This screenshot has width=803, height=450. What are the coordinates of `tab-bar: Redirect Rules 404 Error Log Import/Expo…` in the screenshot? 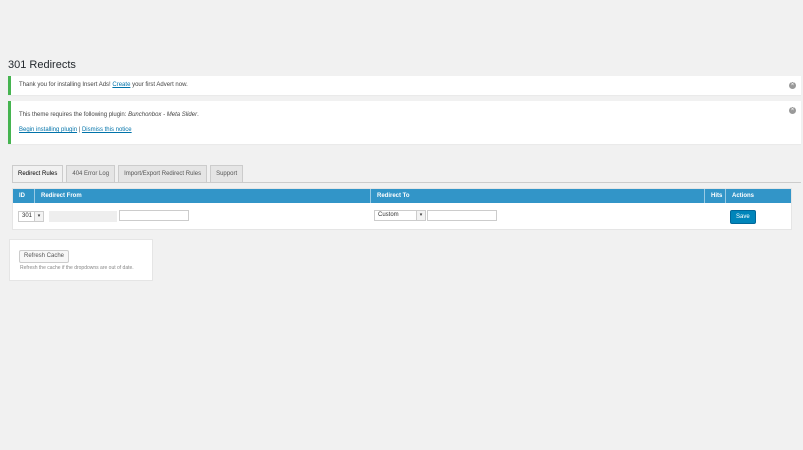 It's located at (129, 174).